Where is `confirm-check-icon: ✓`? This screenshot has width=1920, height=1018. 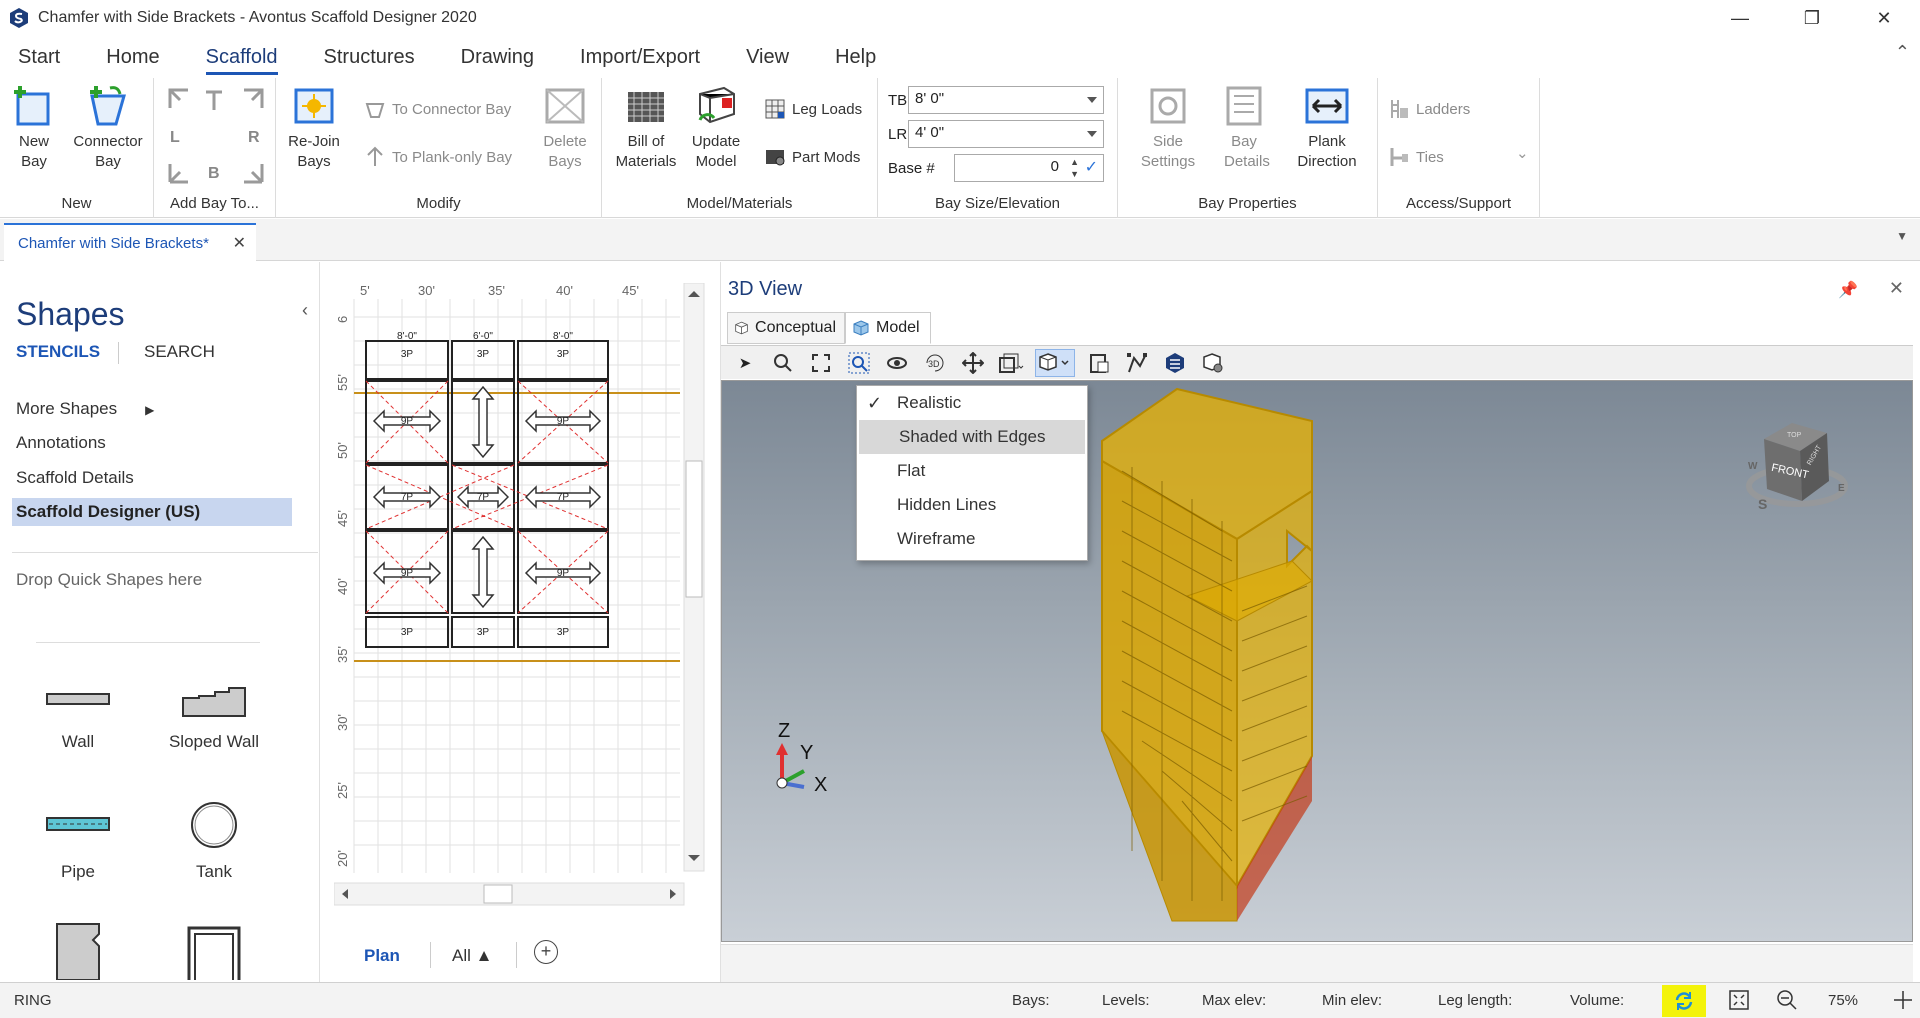
confirm-check-icon: ✓ is located at coordinates (1091, 167).